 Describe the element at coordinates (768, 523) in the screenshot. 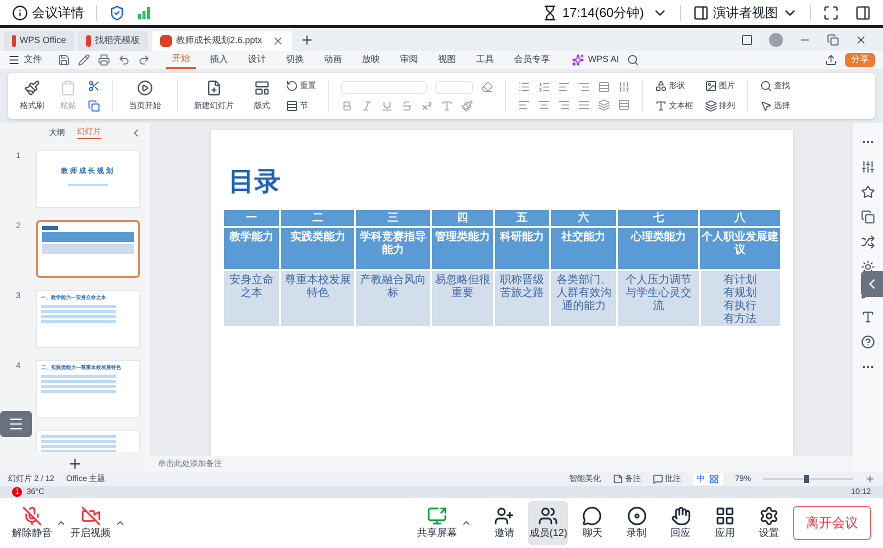

I see `meeting-toolbar-button: 设置` at that location.